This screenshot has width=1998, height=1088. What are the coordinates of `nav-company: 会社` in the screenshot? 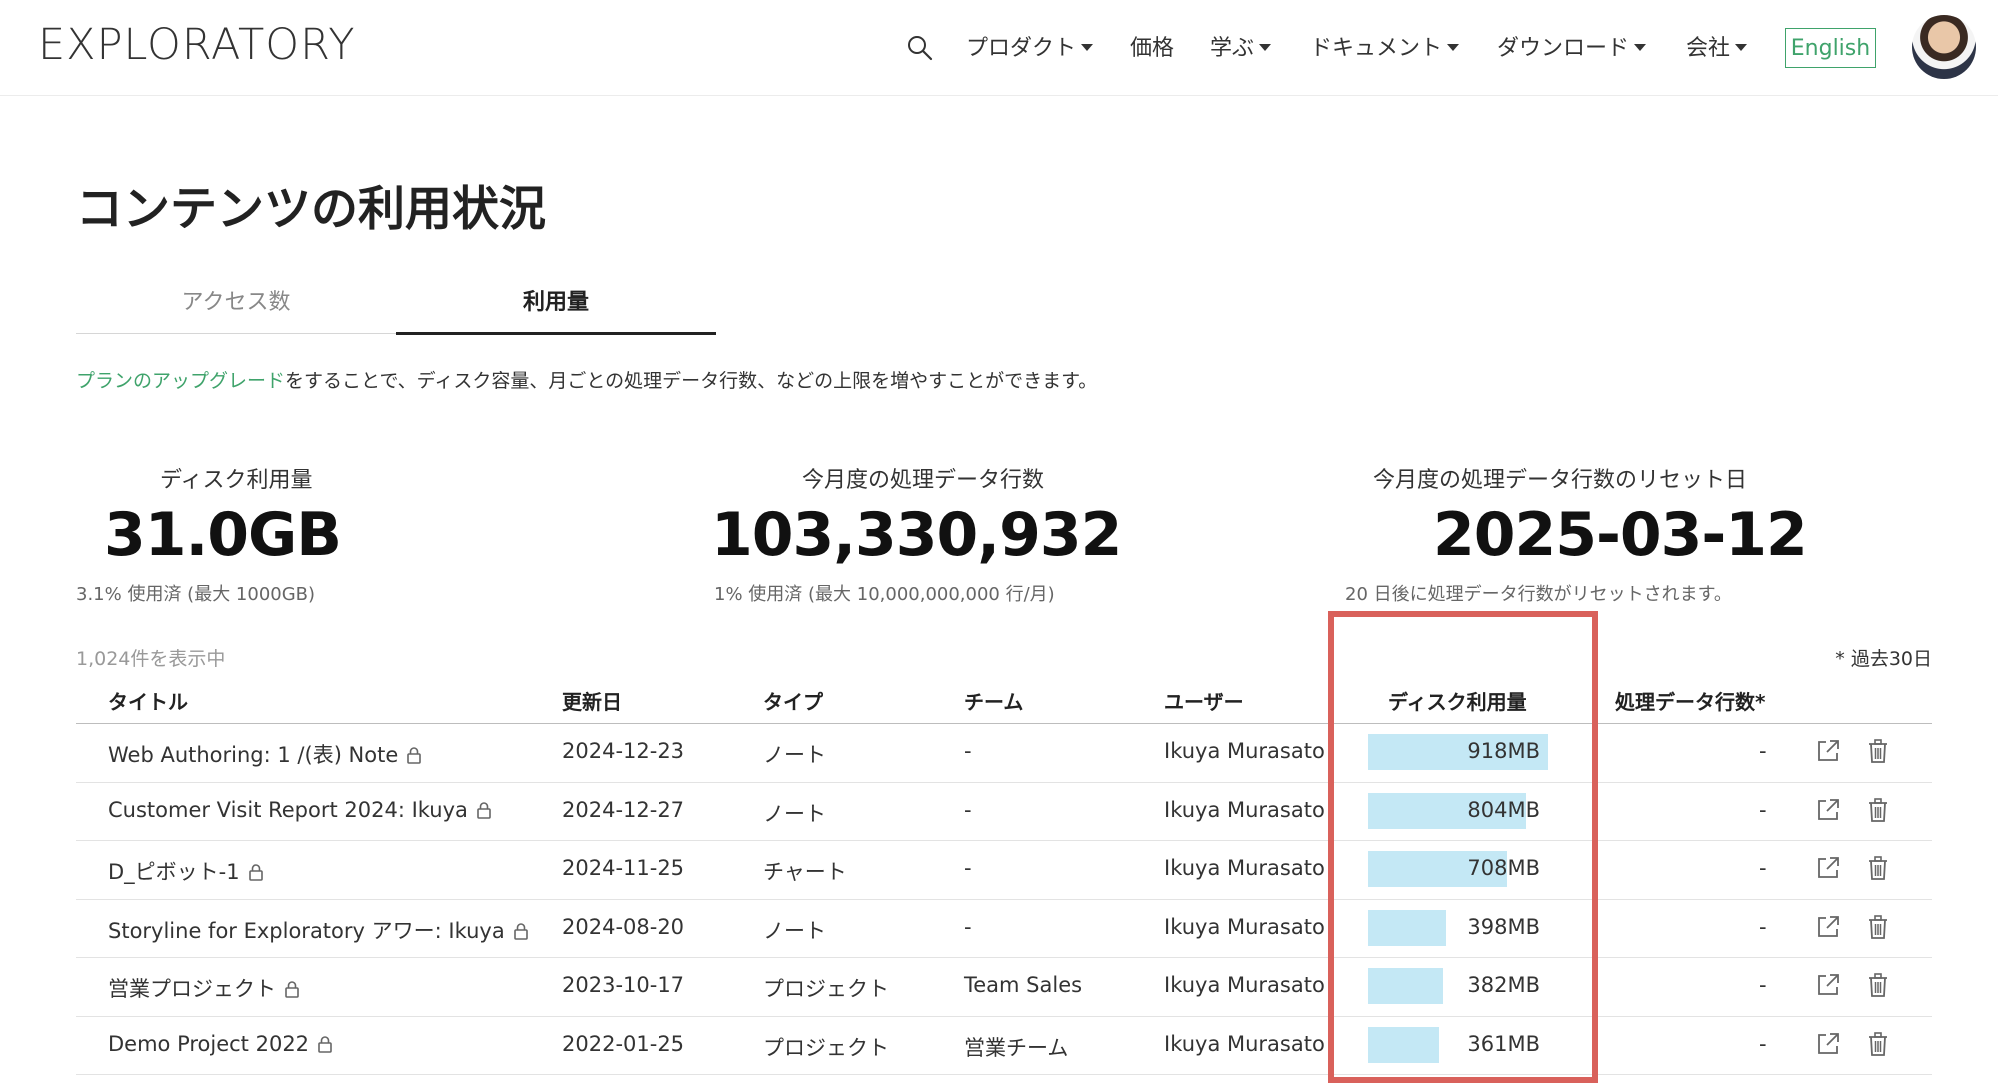 It's located at (1717, 46).